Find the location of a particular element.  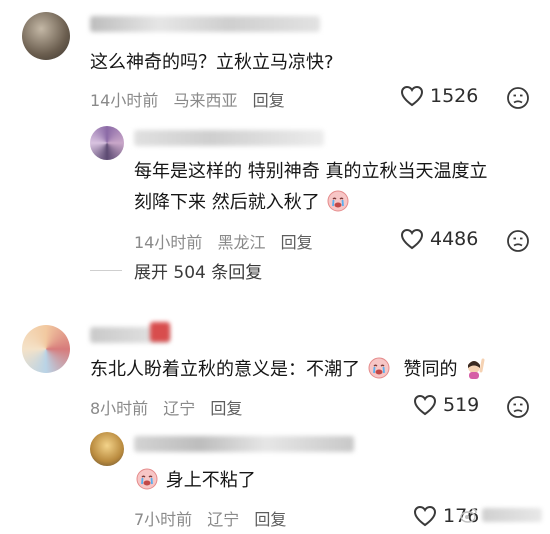

comment-meta: 7小时前 辽宁 回复 is located at coordinates (215, 518).